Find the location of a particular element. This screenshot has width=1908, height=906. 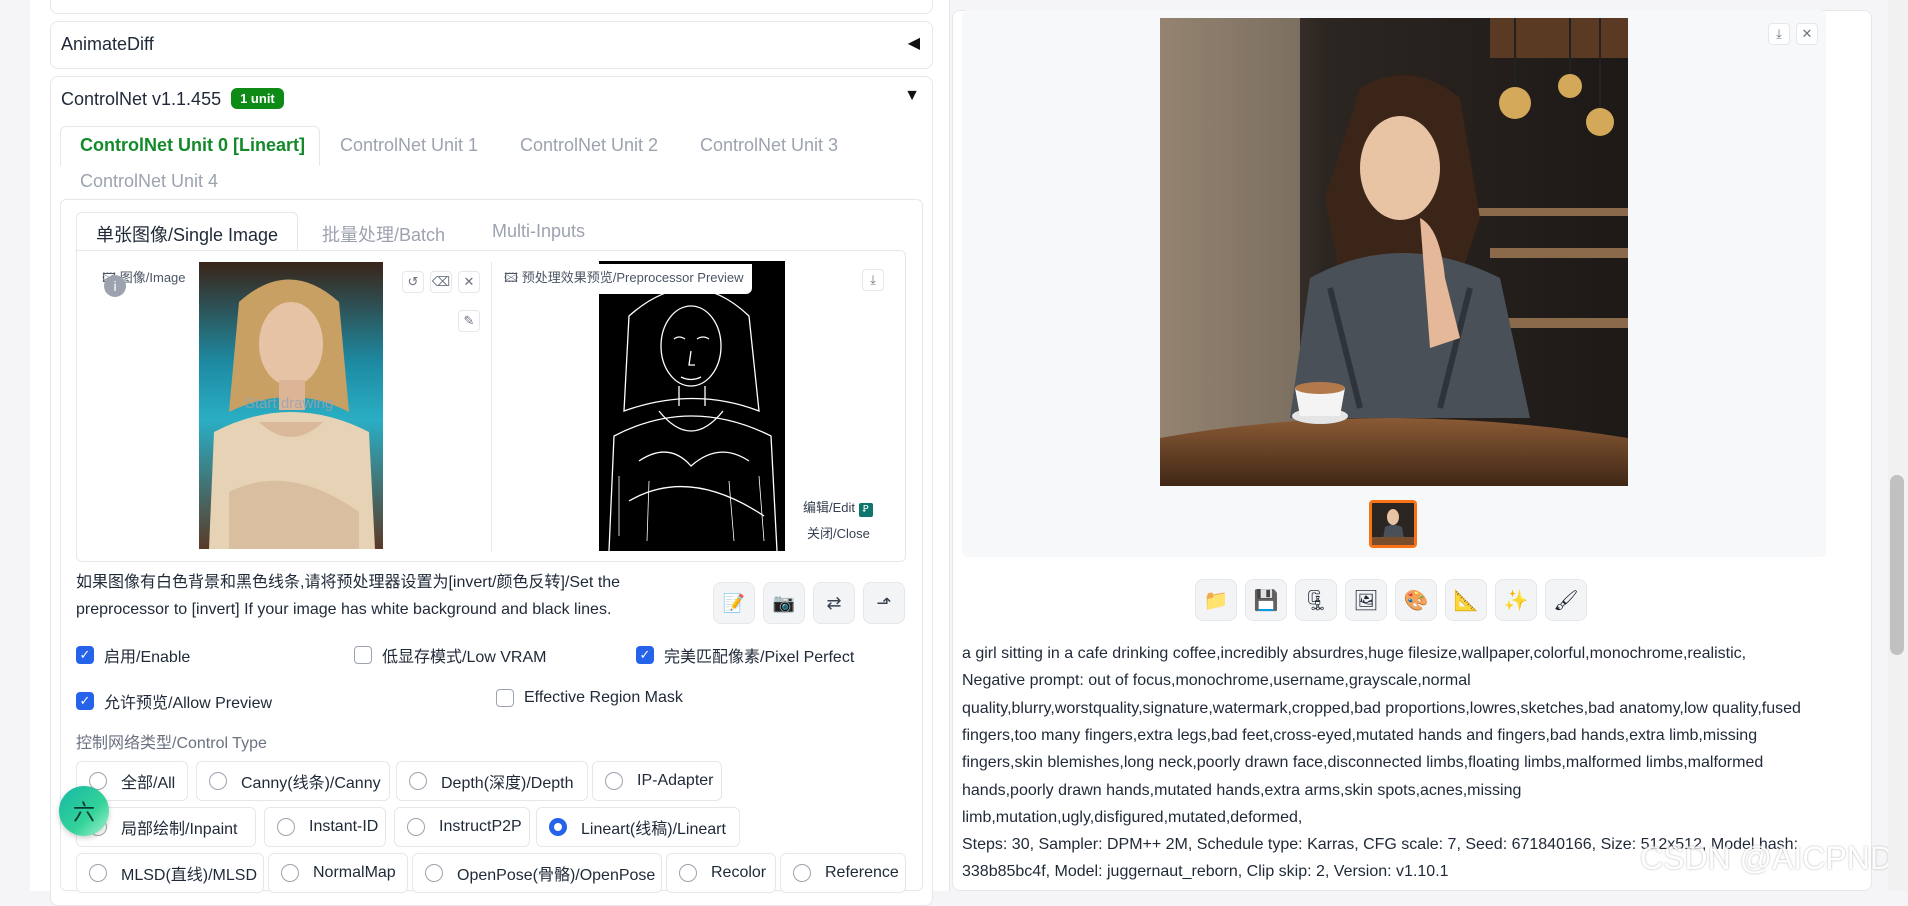

brush-icon: 🖌 is located at coordinates (1566, 600).